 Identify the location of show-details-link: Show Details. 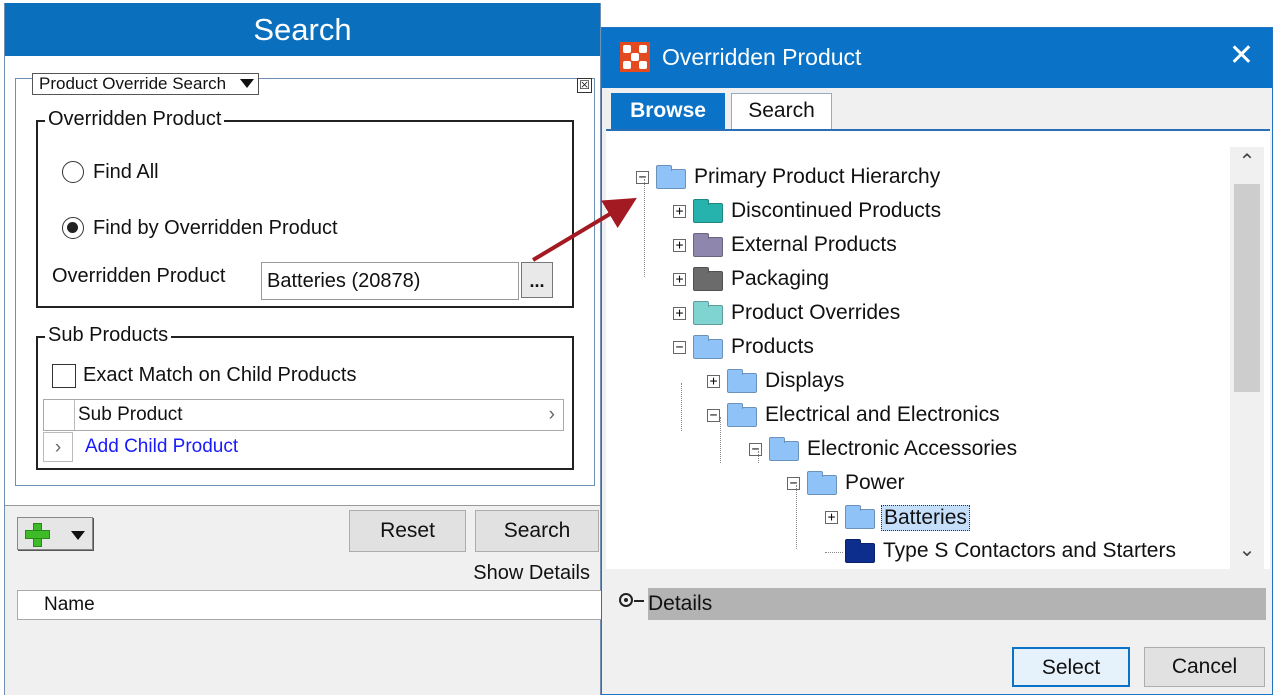
(531, 573).